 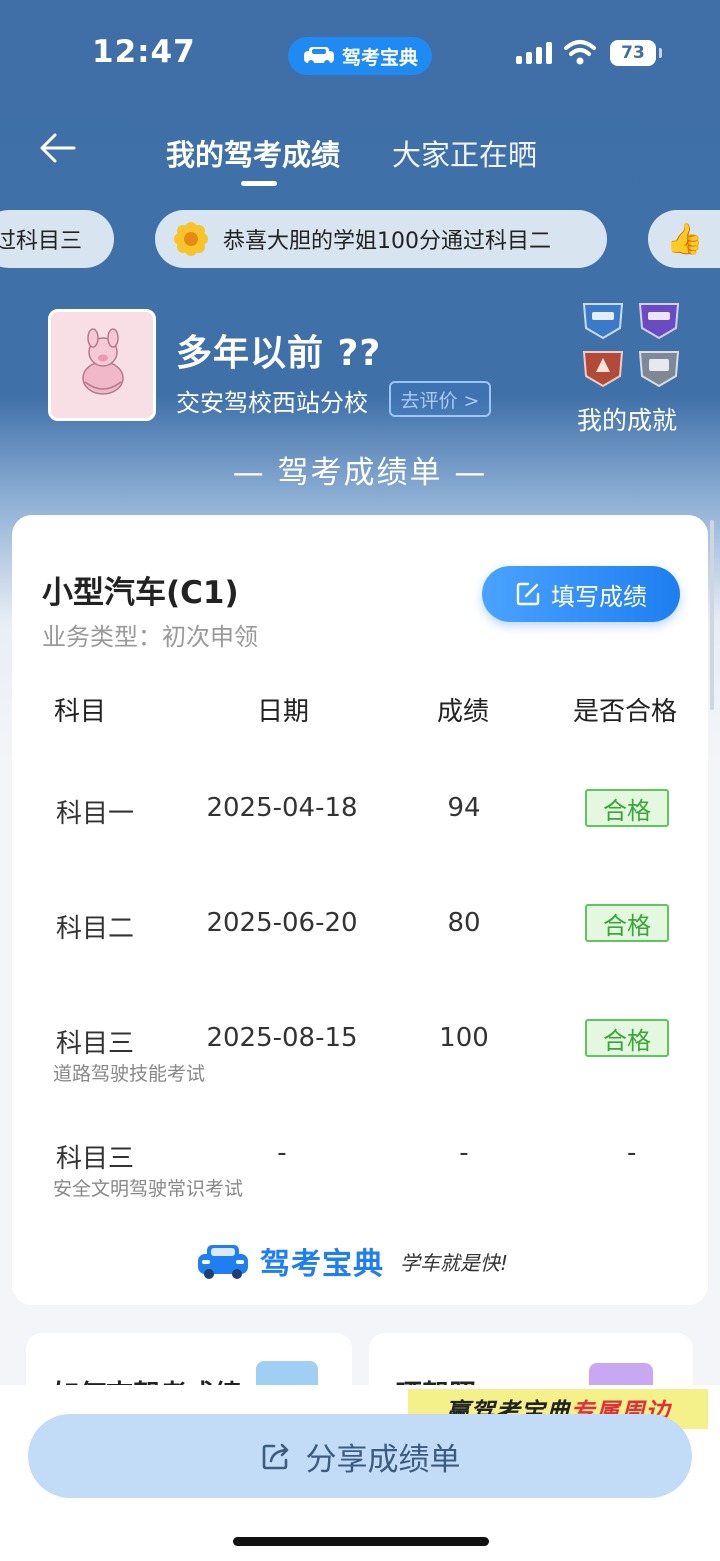 I want to click on row-date: -, so click(x=282, y=1153).